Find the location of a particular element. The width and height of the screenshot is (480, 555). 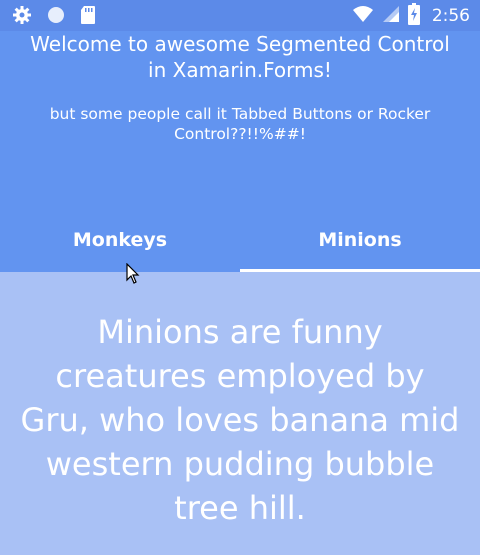

wifi-icon is located at coordinates (363, 16).